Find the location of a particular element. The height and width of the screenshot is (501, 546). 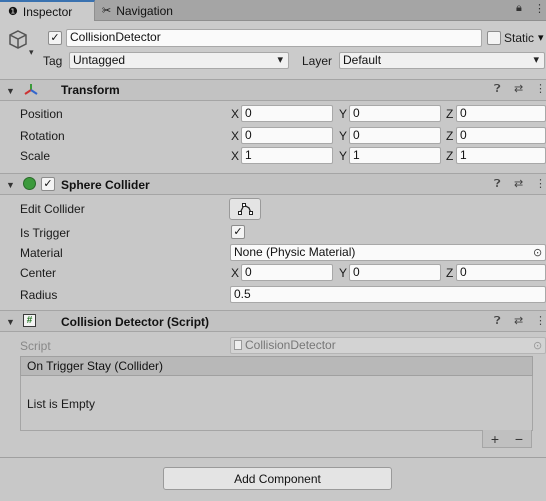

center-y-input: 0 is located at coordinates (395, 272).